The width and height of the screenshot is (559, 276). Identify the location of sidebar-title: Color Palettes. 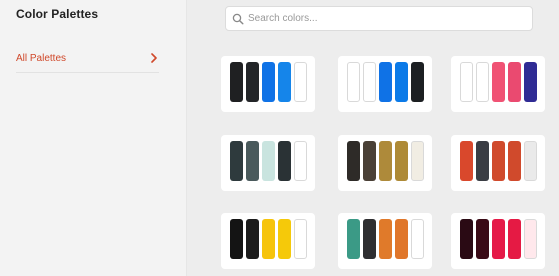
(57, 14).